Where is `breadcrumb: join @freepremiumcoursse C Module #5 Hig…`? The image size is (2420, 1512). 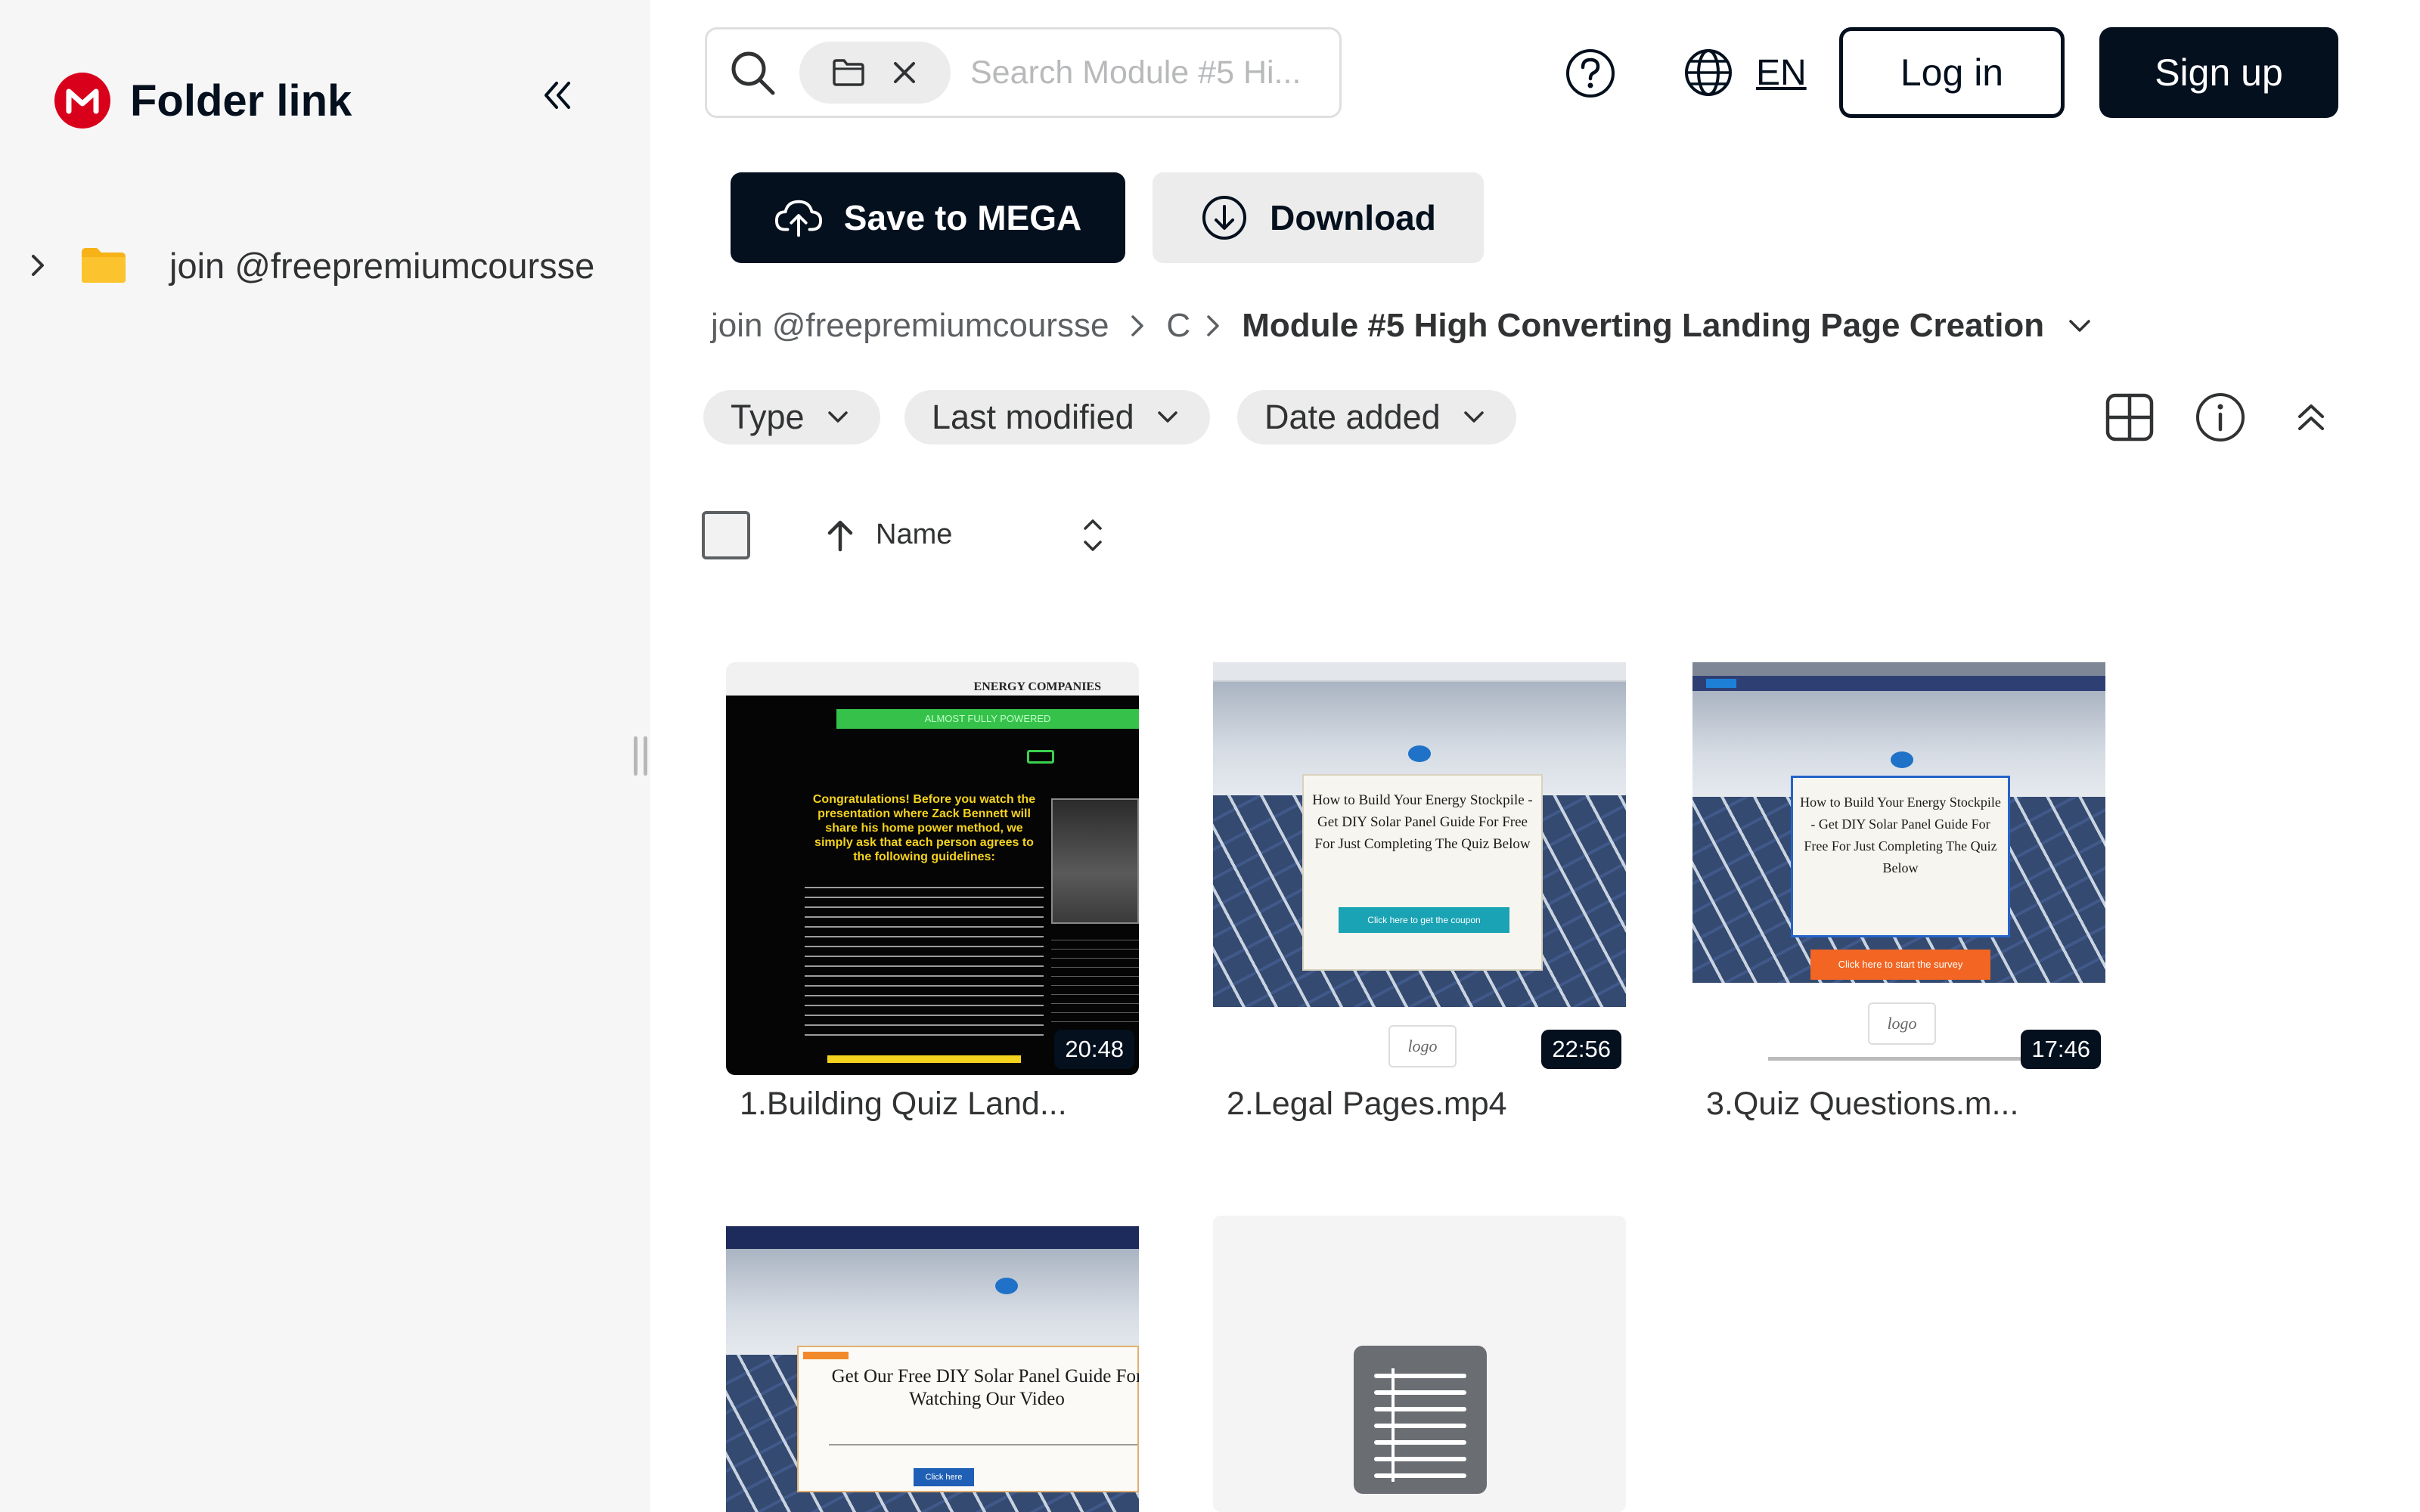
breadcrumb: join @freepremiumcoursse C Module #5 Hig… is located at coordinates (1405, 325).